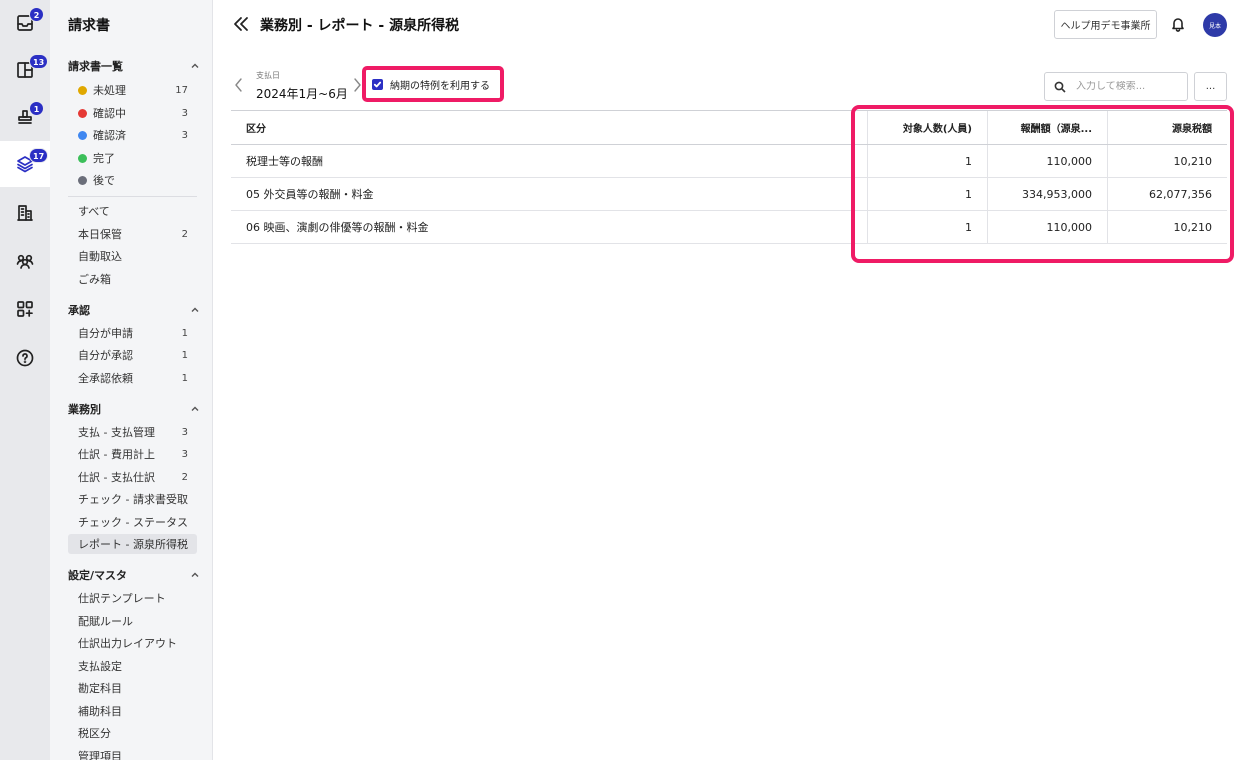  I want to click on sidebar-item-label: チェック - 請求書受取, so click(133, 499).